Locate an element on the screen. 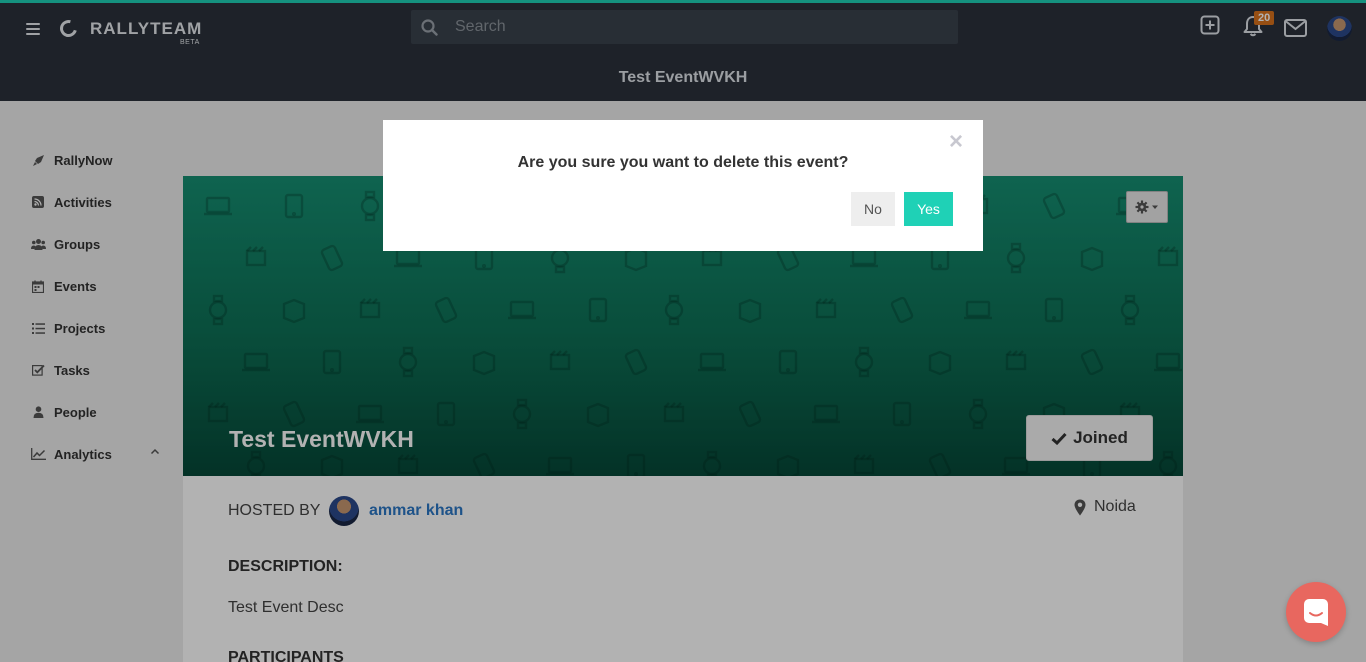  close-icon: × is located at coordinates (956, 142).